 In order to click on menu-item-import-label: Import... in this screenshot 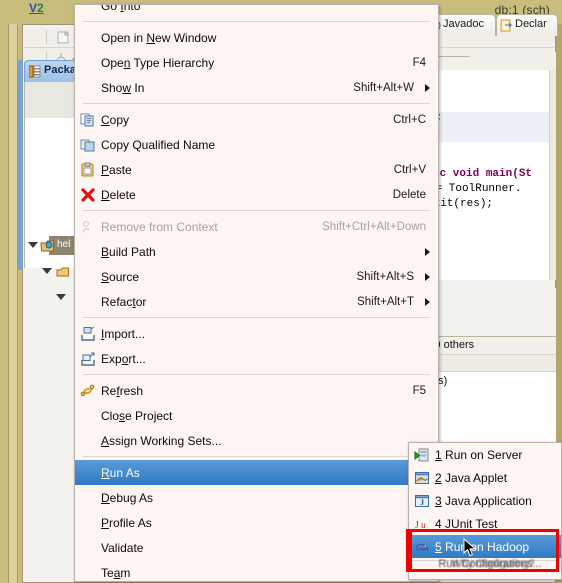, I will do `click(123, 333)`.